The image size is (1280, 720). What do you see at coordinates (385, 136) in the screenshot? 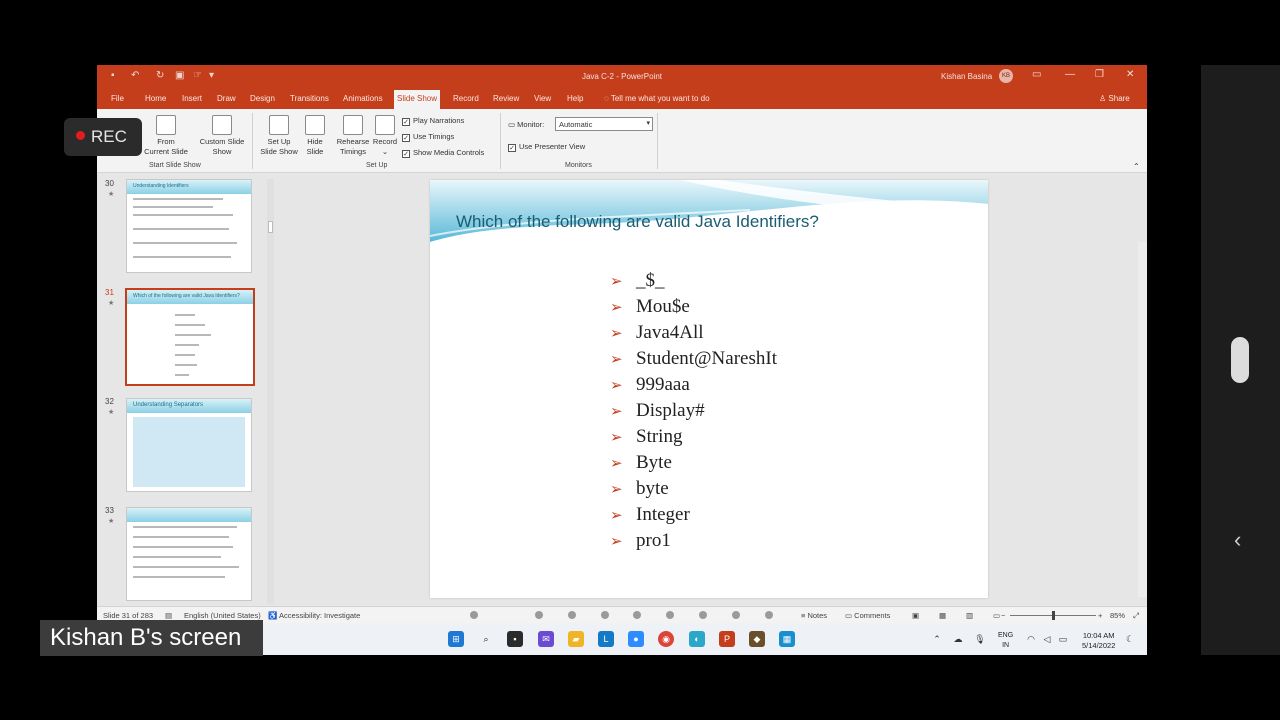
I see `record-button: Record ⌄` at bounding box center [385, 136].